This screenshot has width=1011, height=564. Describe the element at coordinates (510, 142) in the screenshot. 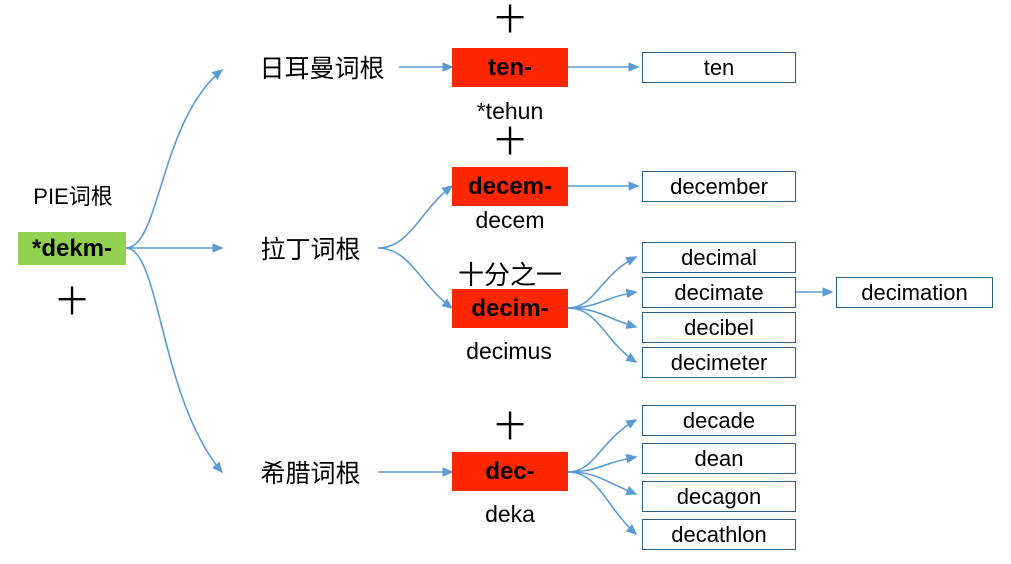

I see `latin-decem-plus-glyph: 十` at that location.